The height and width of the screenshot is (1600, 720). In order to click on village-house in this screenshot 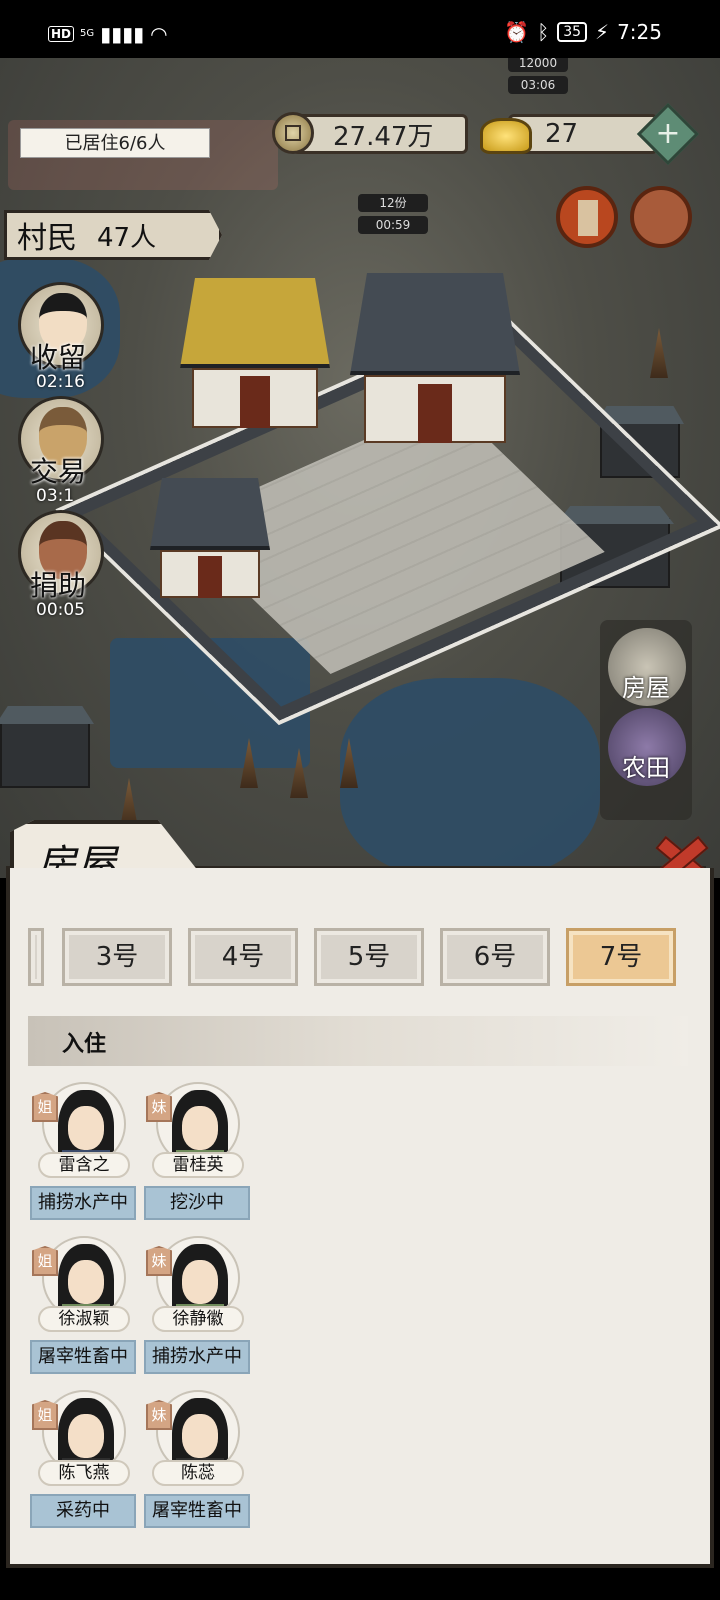, I will do `click(45, 753)`.